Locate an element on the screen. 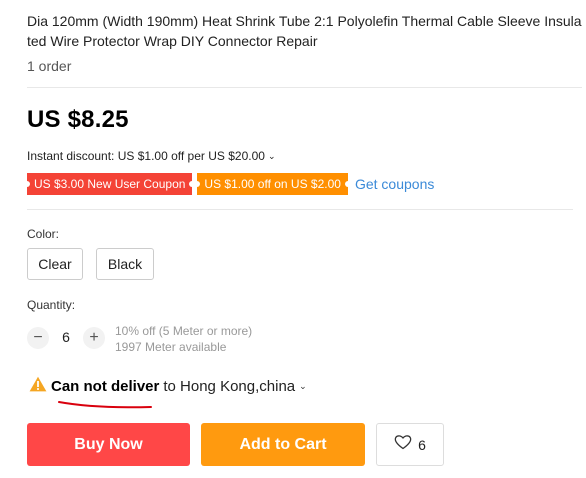 The height and width of the screenshot is (478, 586). warning-icon is located at coordinates (38, 386).